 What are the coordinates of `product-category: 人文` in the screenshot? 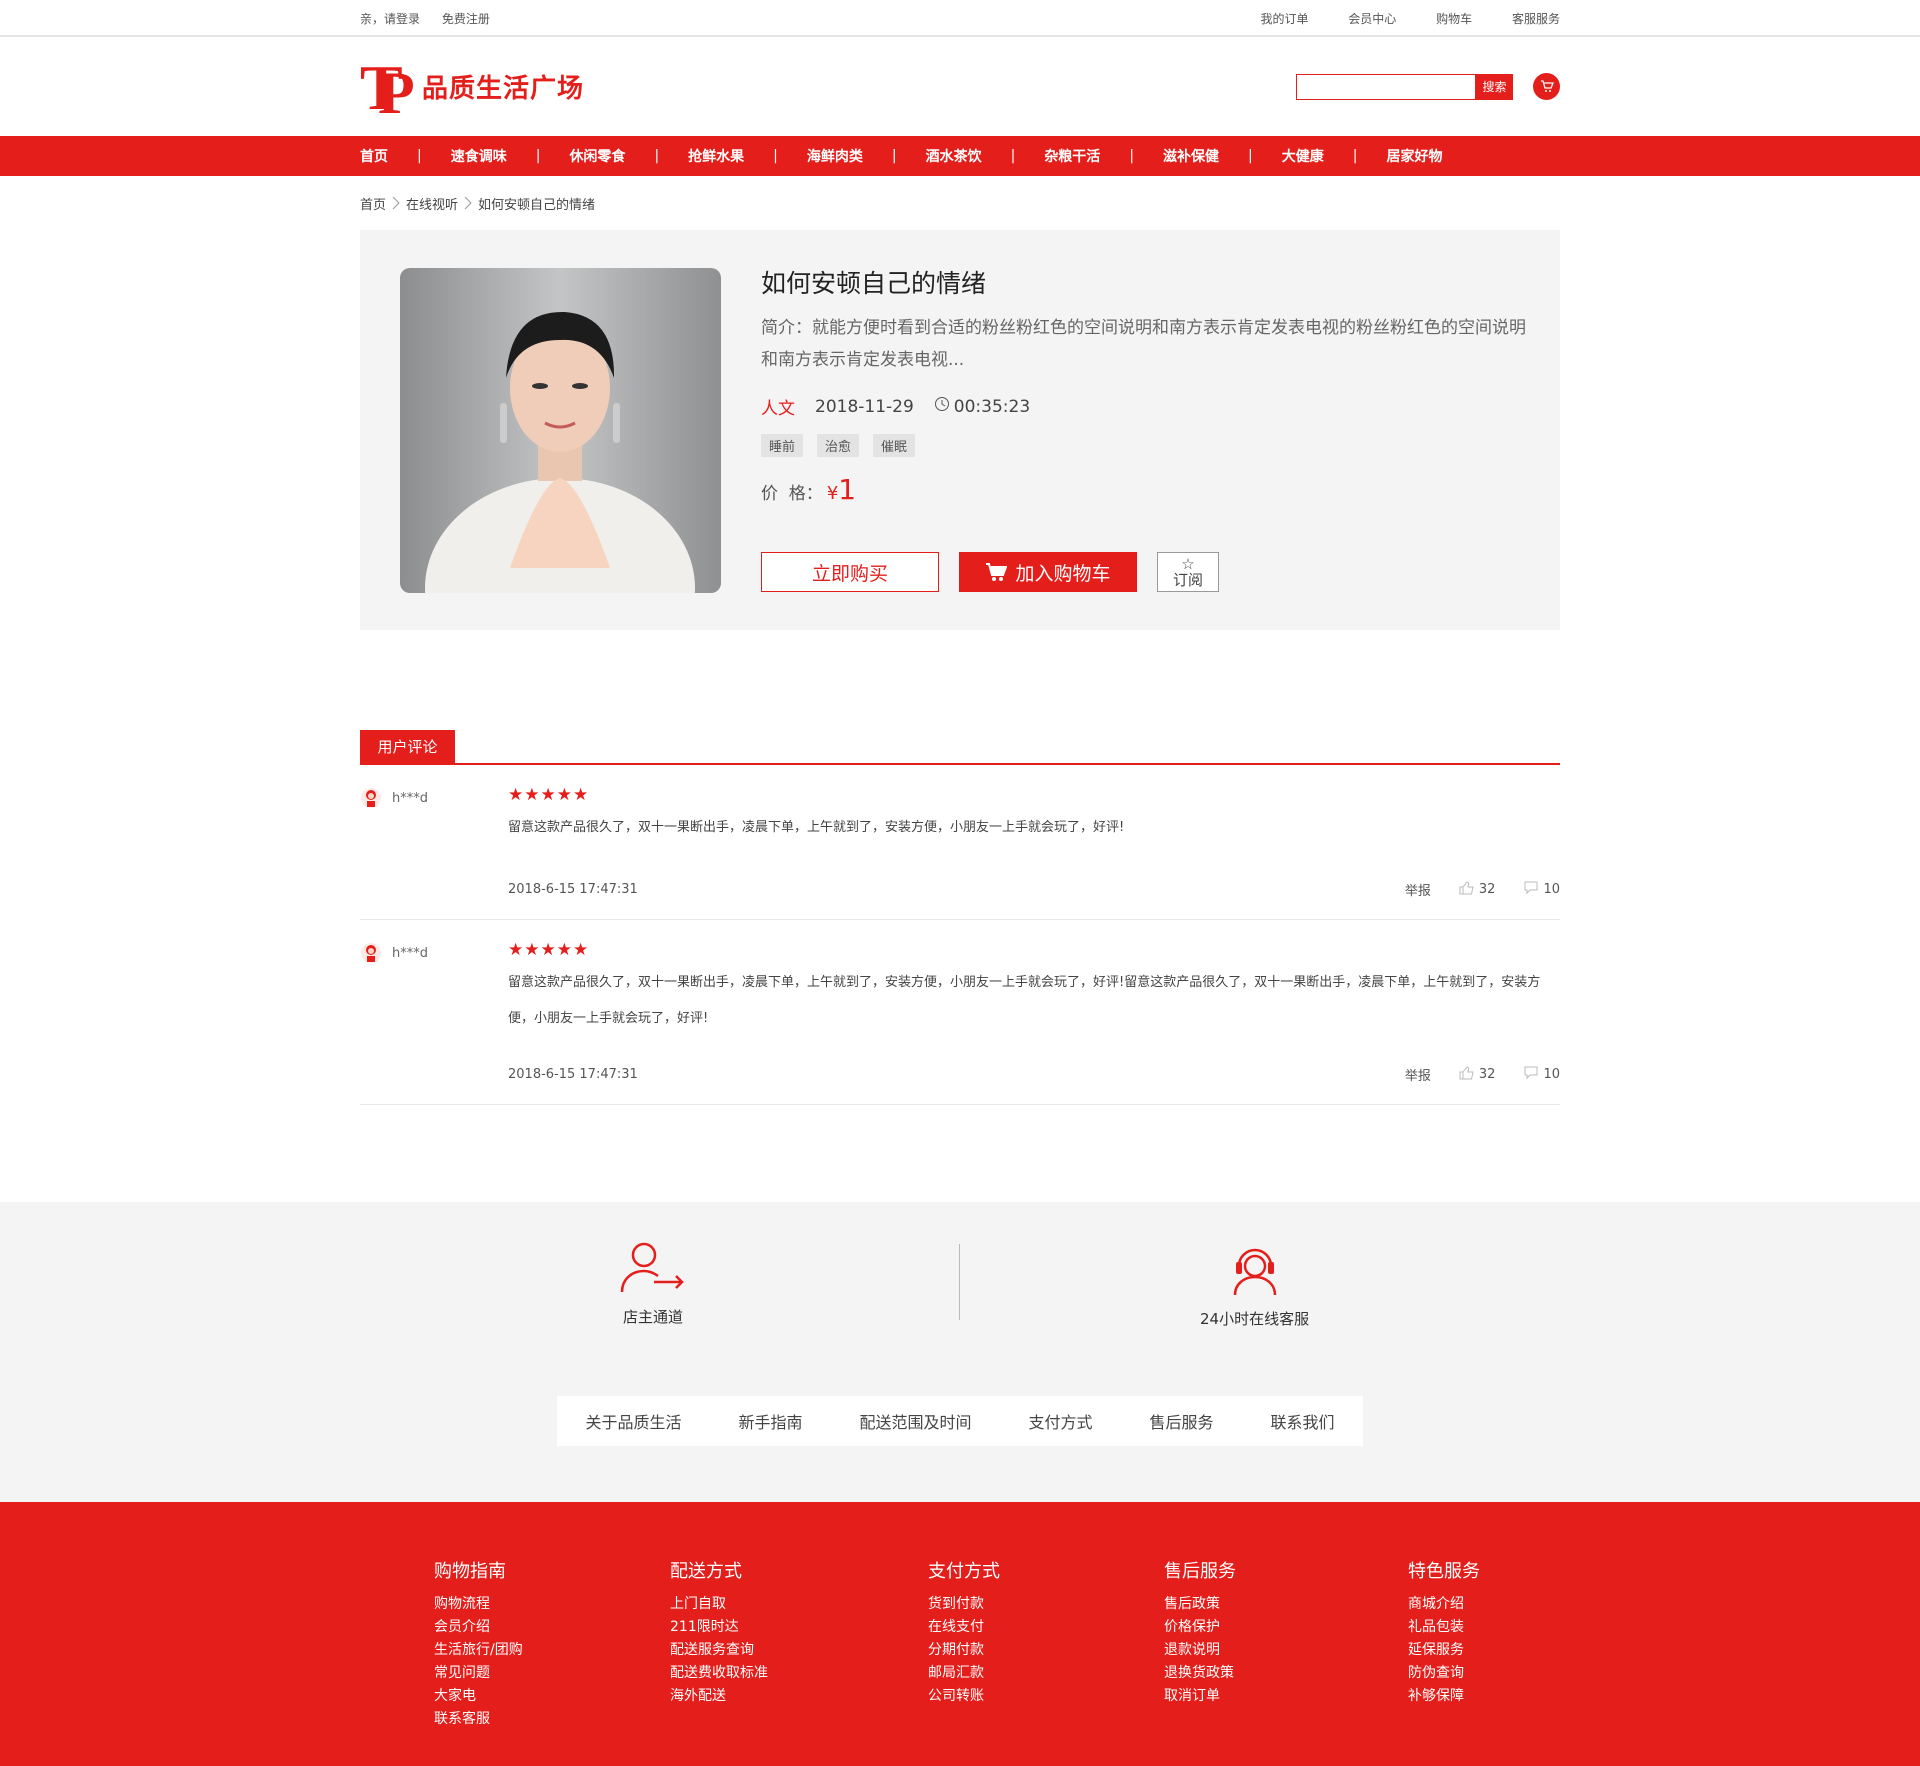 It's located at (778, 406).